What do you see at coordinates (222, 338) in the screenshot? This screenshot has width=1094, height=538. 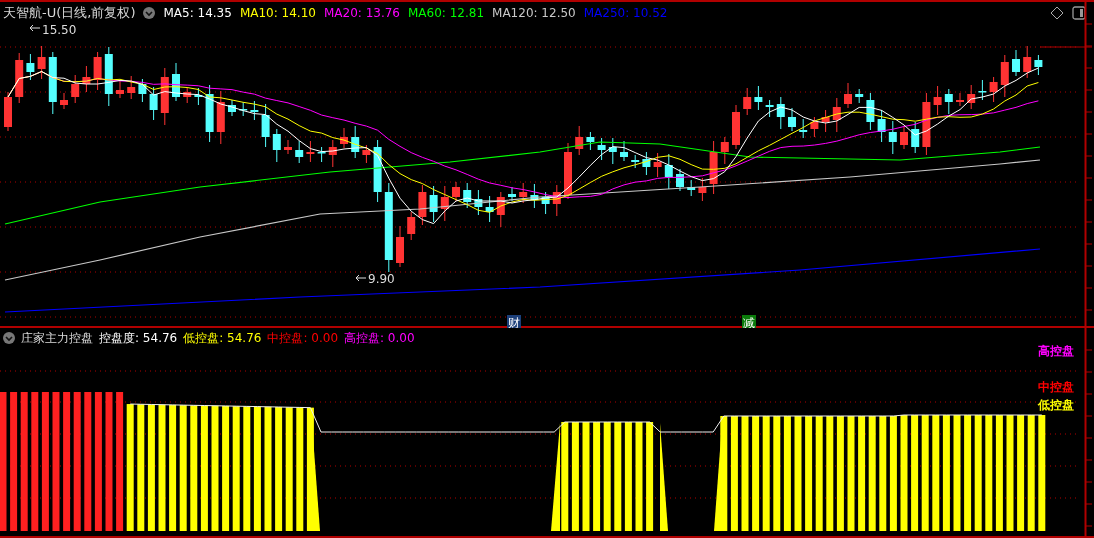 I see `indicator-reading: 低控盘: 54.76` at bounding box center [222, 338].